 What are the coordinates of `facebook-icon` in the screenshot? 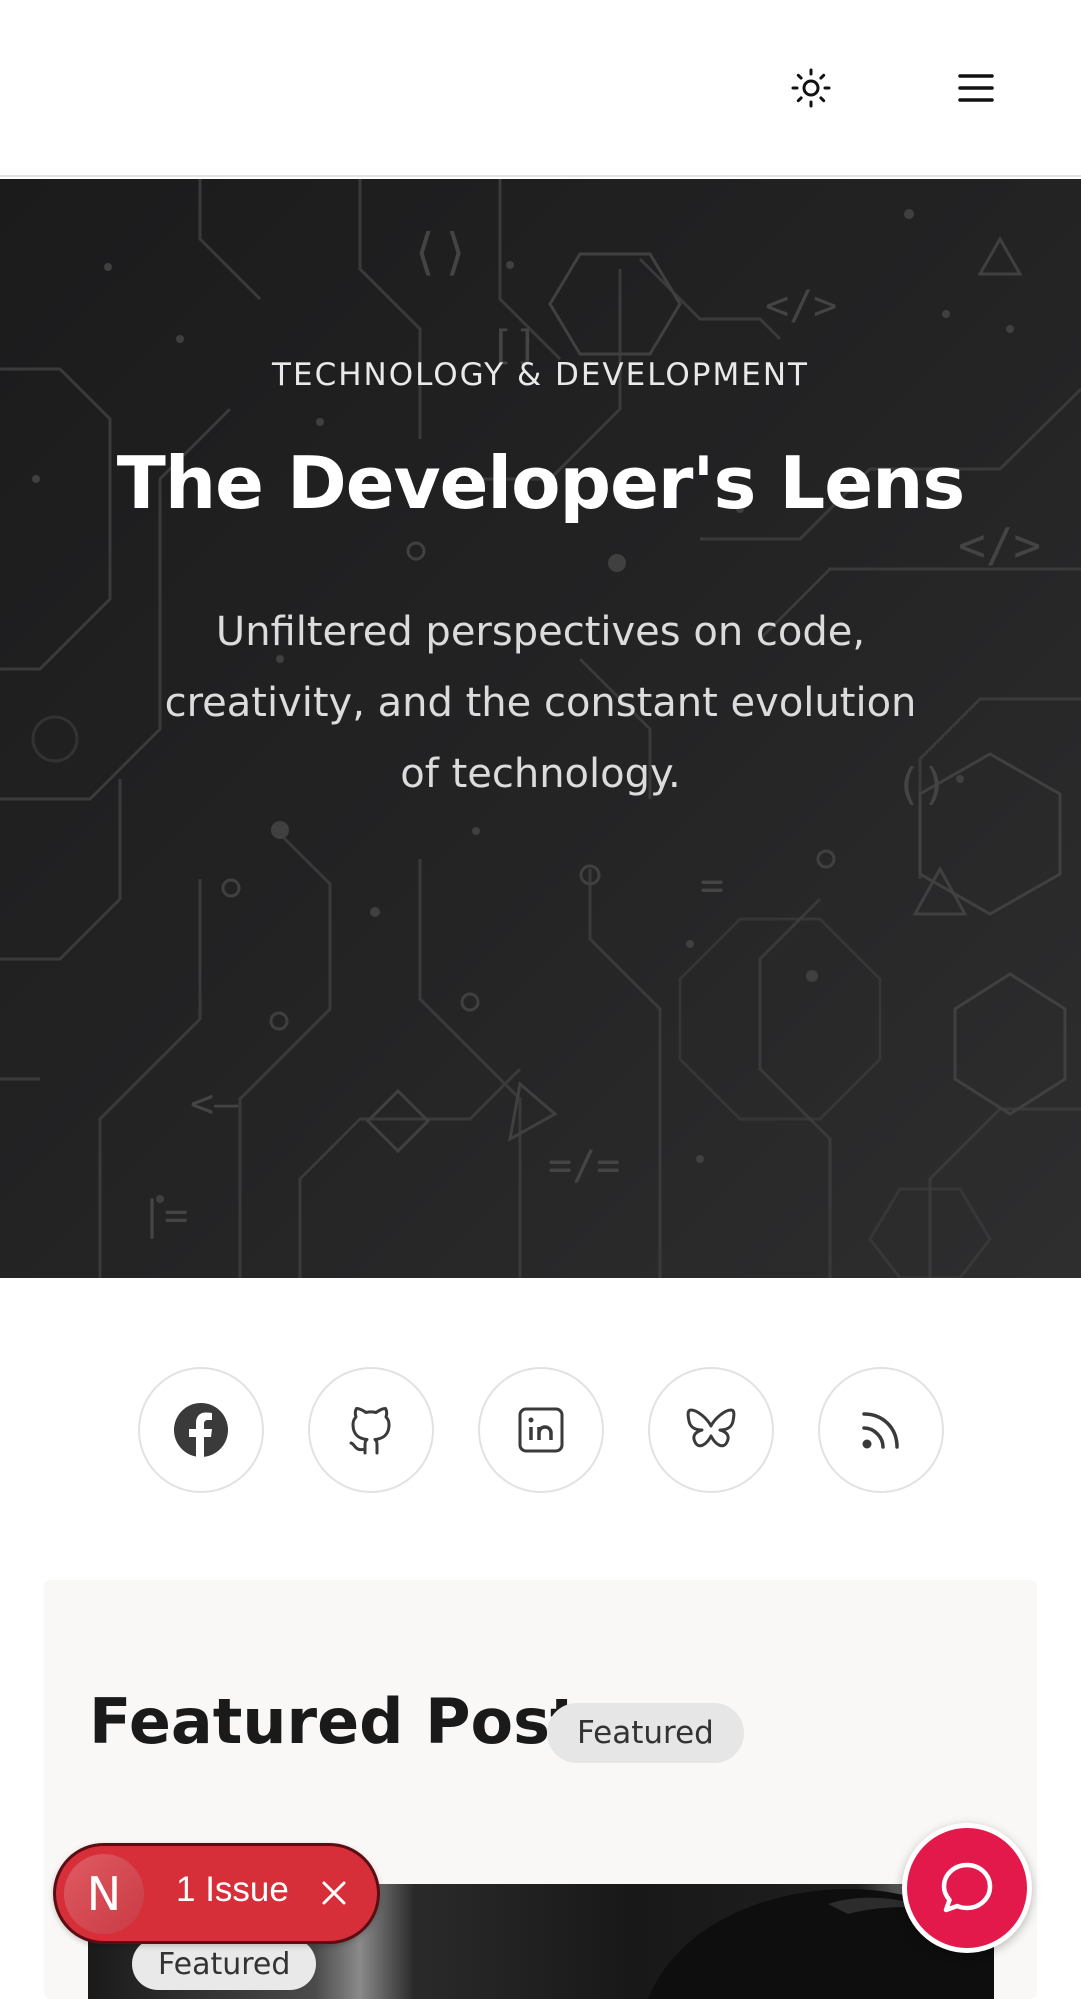 It's located at (201, 1430).